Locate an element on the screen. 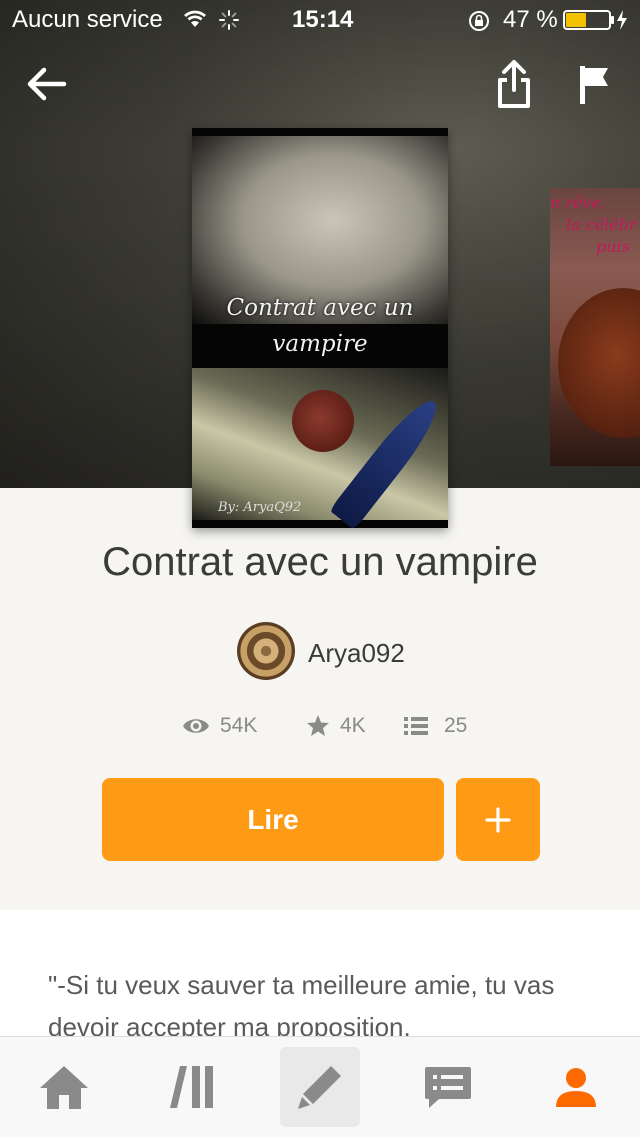  story-stats: 54K 4K 25 is located at coordinates (320, 730).